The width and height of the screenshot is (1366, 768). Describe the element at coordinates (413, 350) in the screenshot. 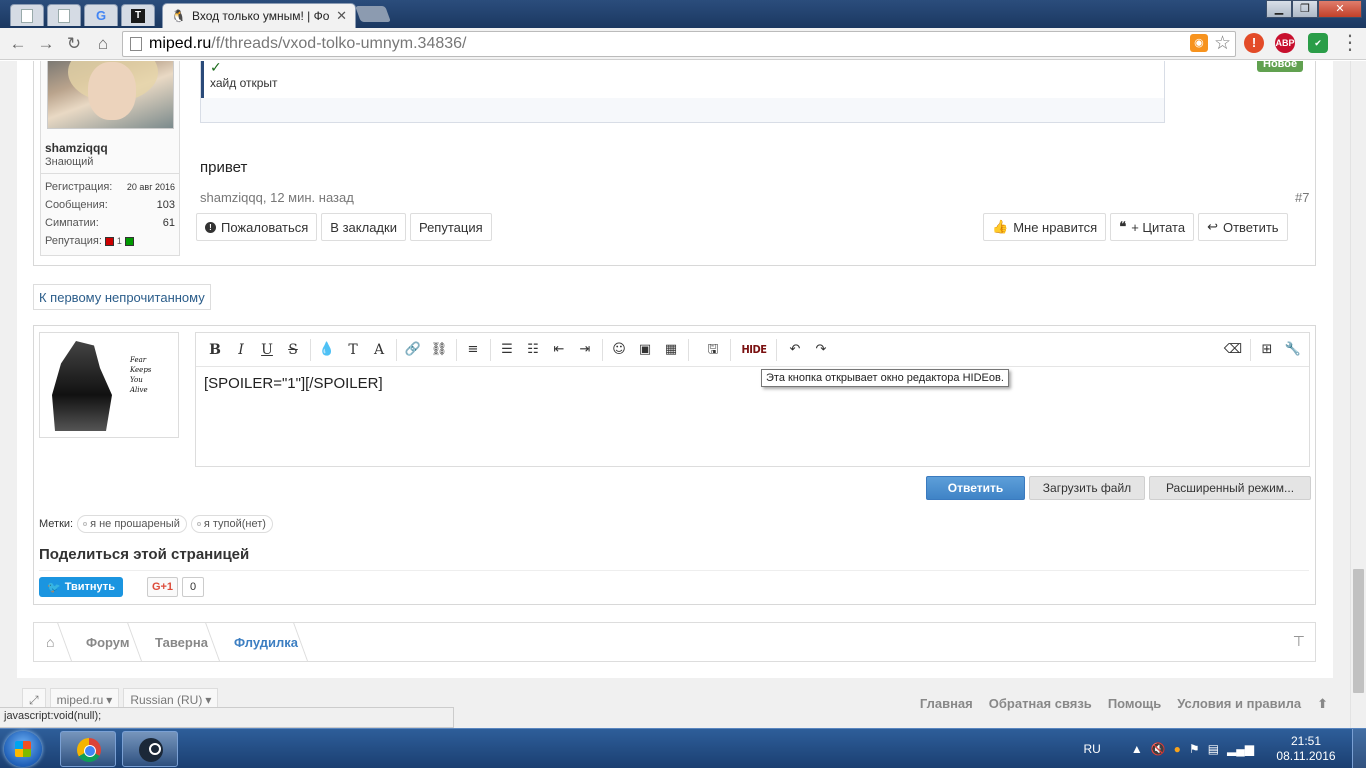

I see `link-icon: 🔗` at that location.